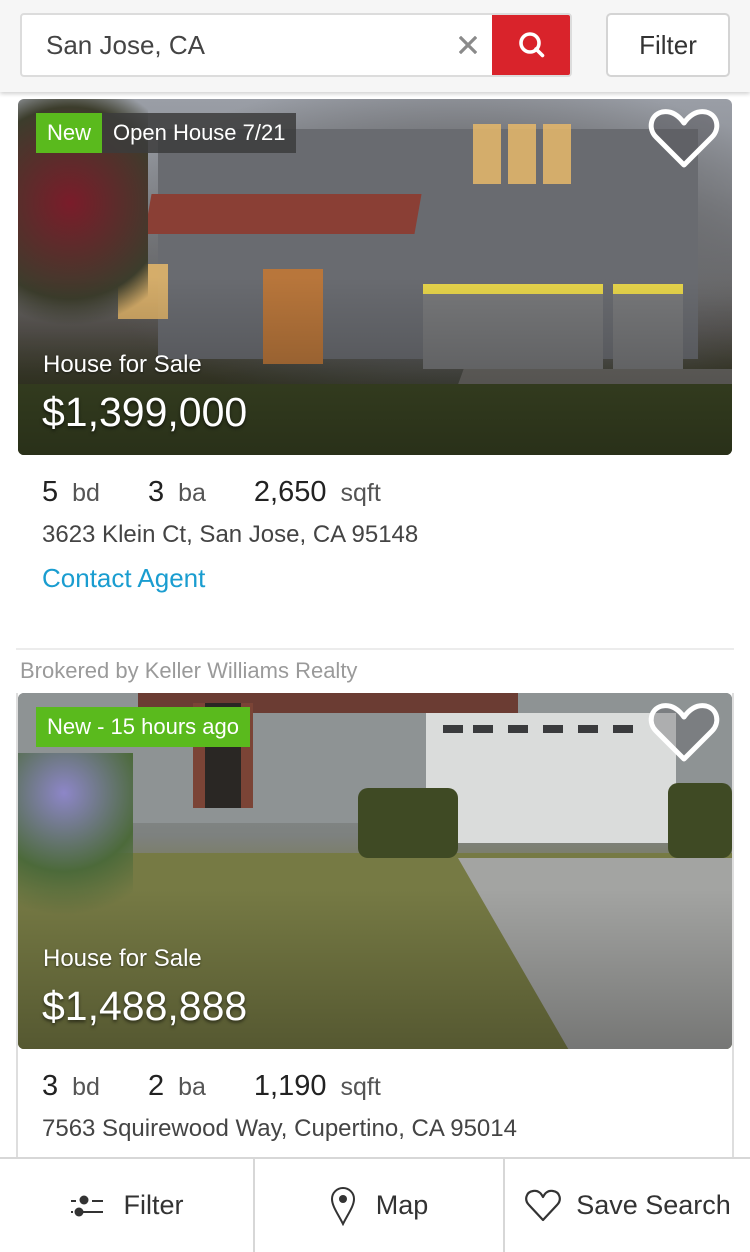  I want to click on sqft-count: 1,190, so click(290, 1086).